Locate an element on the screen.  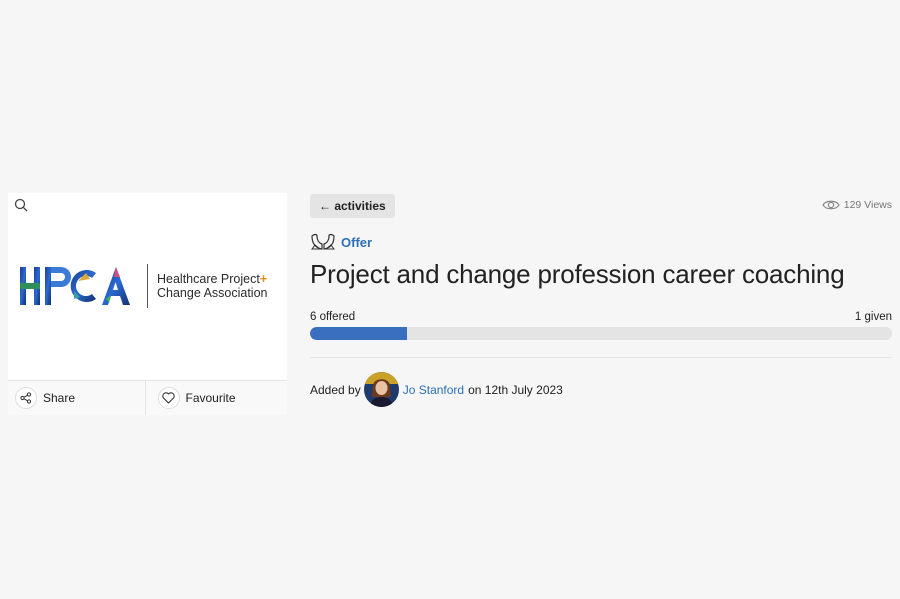
added-by: Added by Jo Stanford on 12th July 2023 is located at coordinates (436, 389).